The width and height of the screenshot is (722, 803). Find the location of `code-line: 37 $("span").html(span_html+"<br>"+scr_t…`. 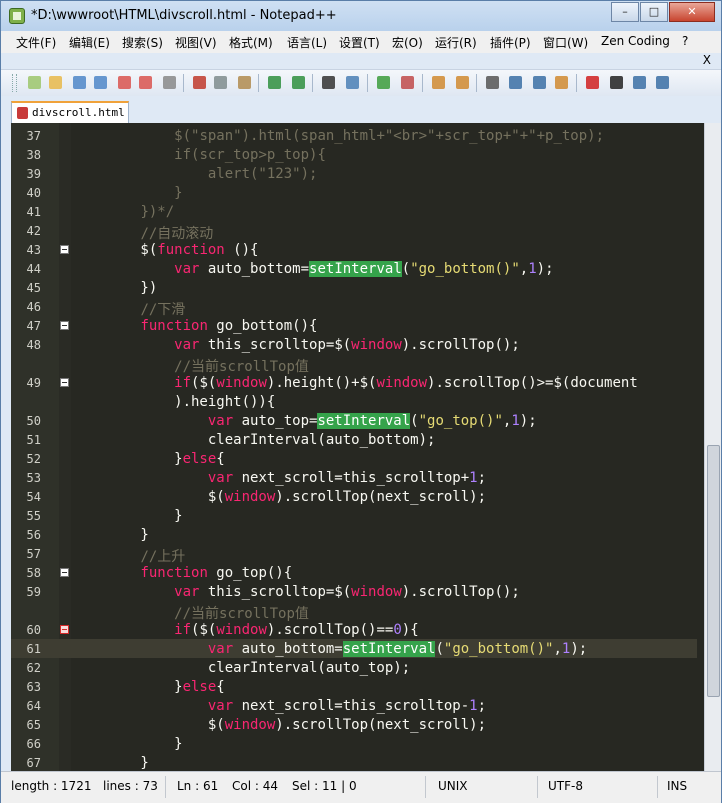

code-line: 37 $("span").html(span_html+"<br>"+scr_t… is located at coordinates (354, 135).